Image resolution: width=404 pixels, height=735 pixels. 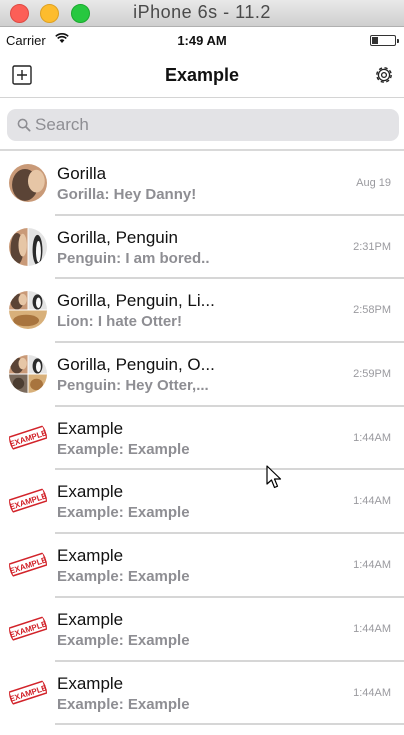 What do you see at coordinates (133, 258) in the screenshot?
I see `conversation-preview: Penguin: I am bored..` at bounding box center [133, 258].